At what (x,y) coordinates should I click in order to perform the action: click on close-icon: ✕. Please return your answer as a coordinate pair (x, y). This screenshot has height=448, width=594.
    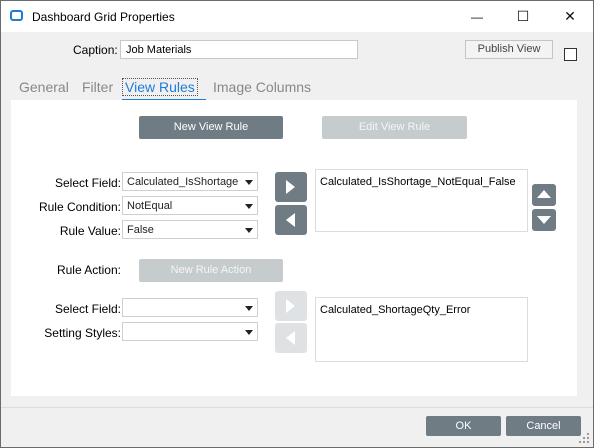
    Looking at the image, I should click on (570, 16).